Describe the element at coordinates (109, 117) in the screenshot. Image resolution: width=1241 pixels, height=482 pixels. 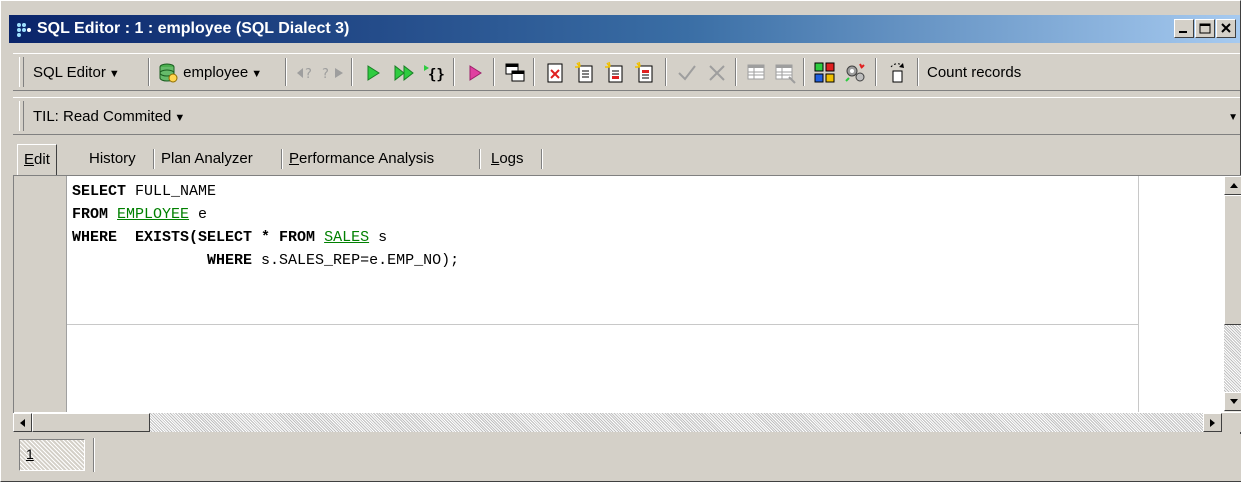
I see `transaction-isolation-dropdown: TIL: Read Commited ▼` at that location.